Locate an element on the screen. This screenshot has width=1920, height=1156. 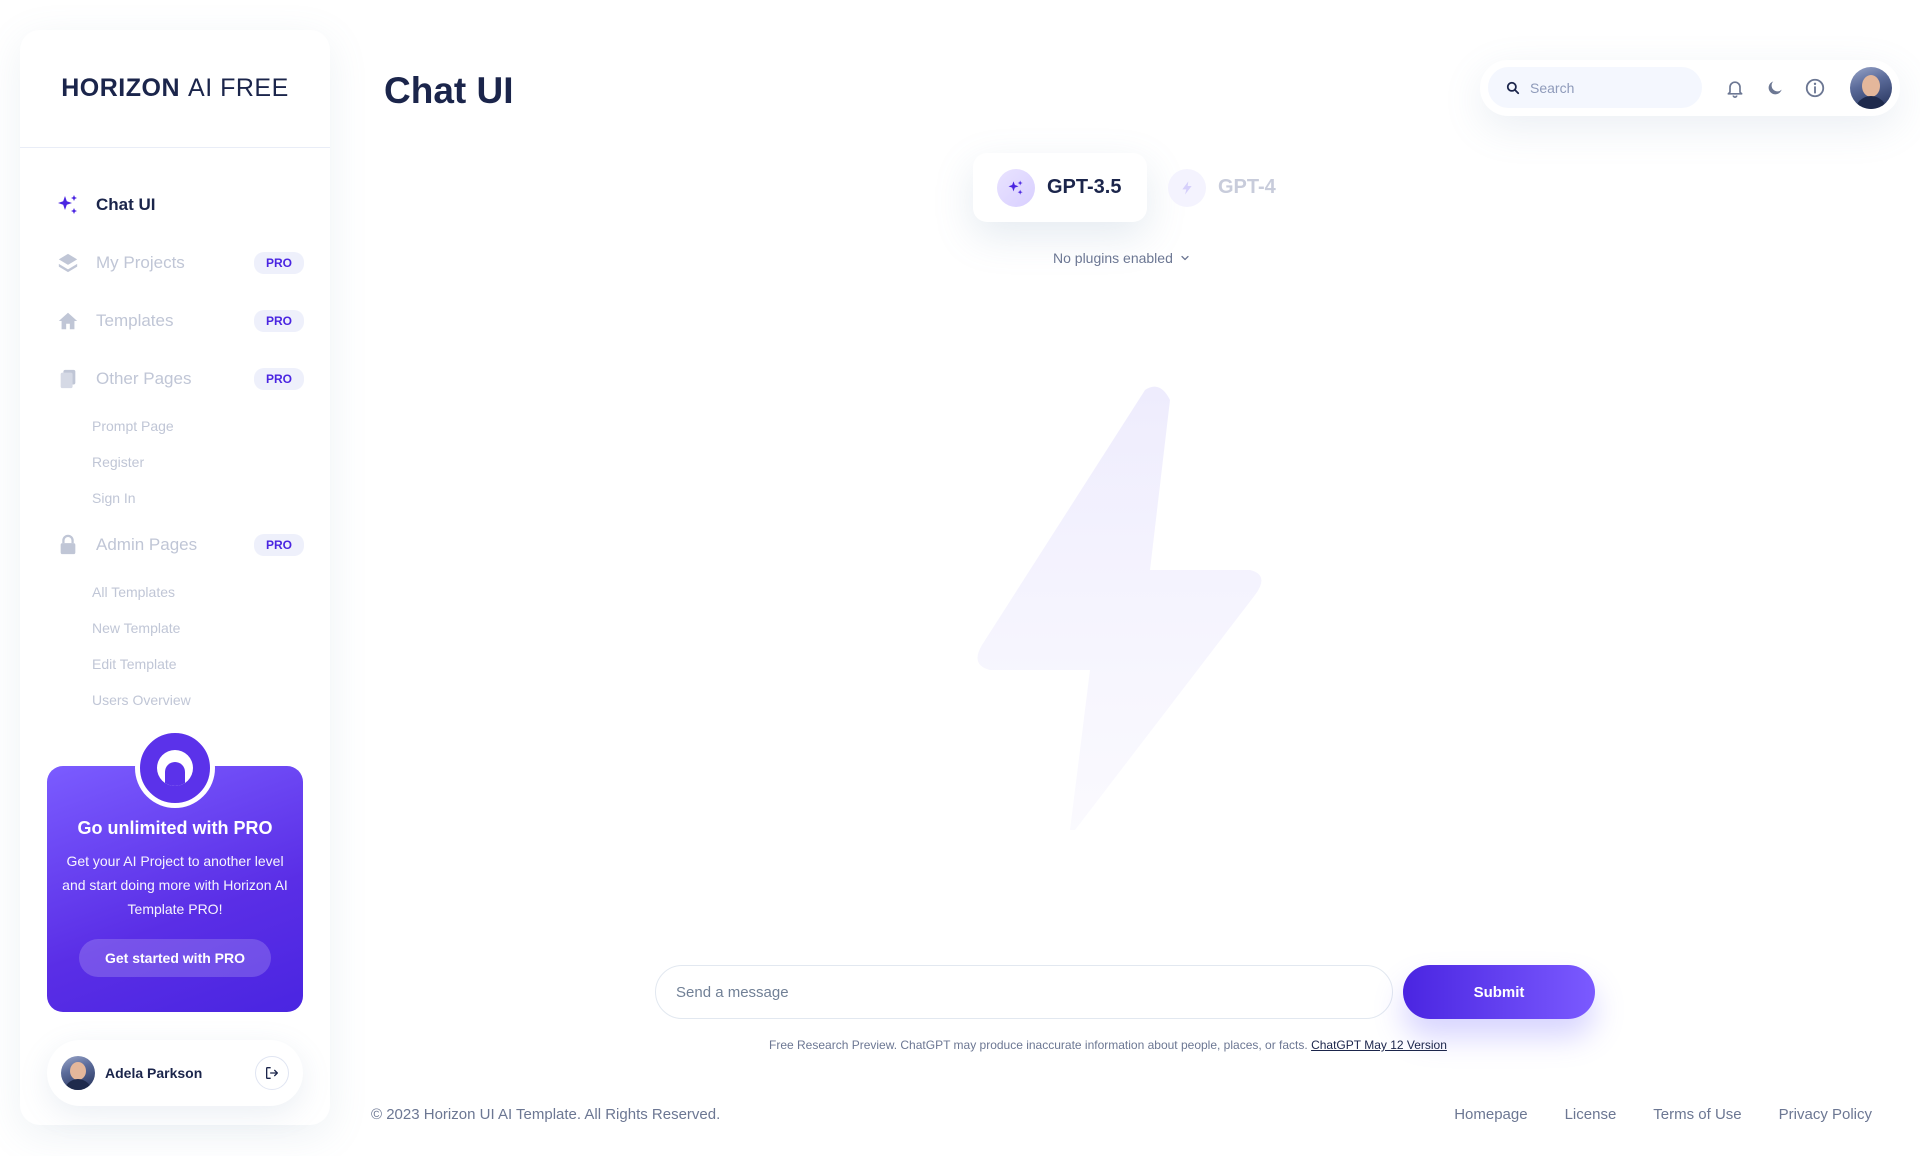
footer-link-terms: Terms of Use is located at coordinates (1697, 1114).